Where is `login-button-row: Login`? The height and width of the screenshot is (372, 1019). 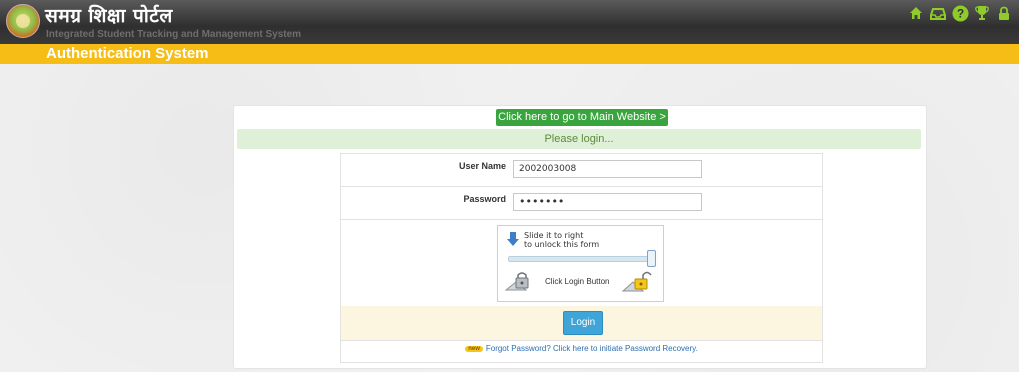
login-button-row: Login is located at coordinates (581, 323).